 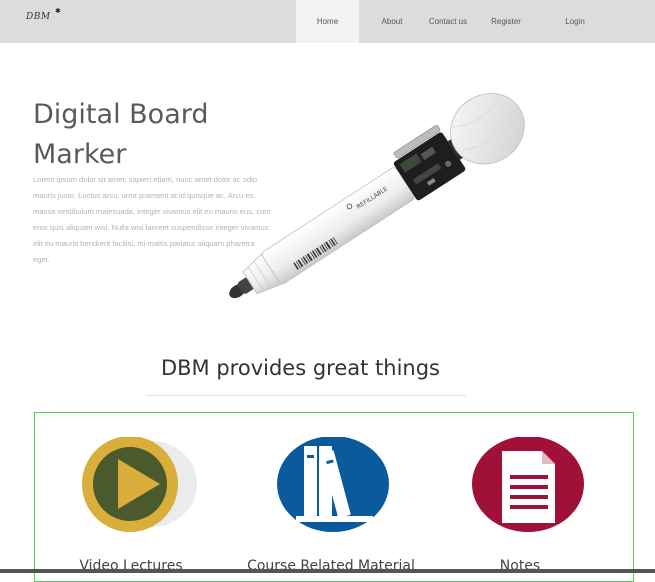 What do you see at coordinates (327, 571) in the screenshot?
I see `bottom-scrollbar` at bounding box center [327, 571].